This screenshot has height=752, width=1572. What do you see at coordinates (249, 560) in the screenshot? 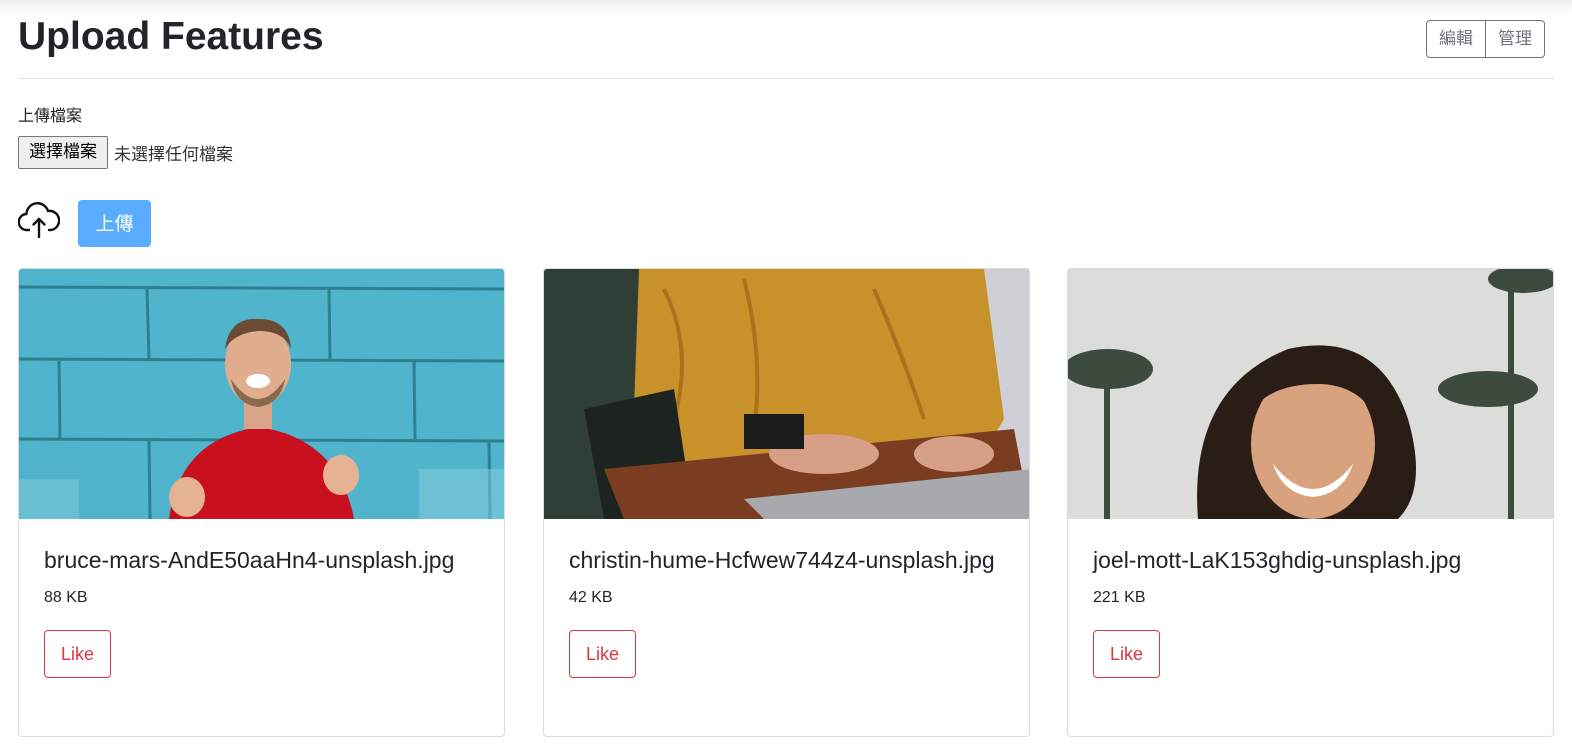
I see `file-name: bruce-mars-AndE50aaHn4-unsplash.jpg` at bounding box center [249, 560].